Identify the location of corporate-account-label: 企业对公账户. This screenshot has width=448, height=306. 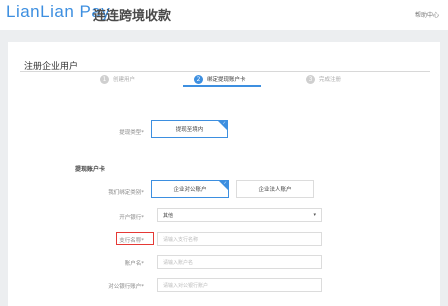
(190, 190).